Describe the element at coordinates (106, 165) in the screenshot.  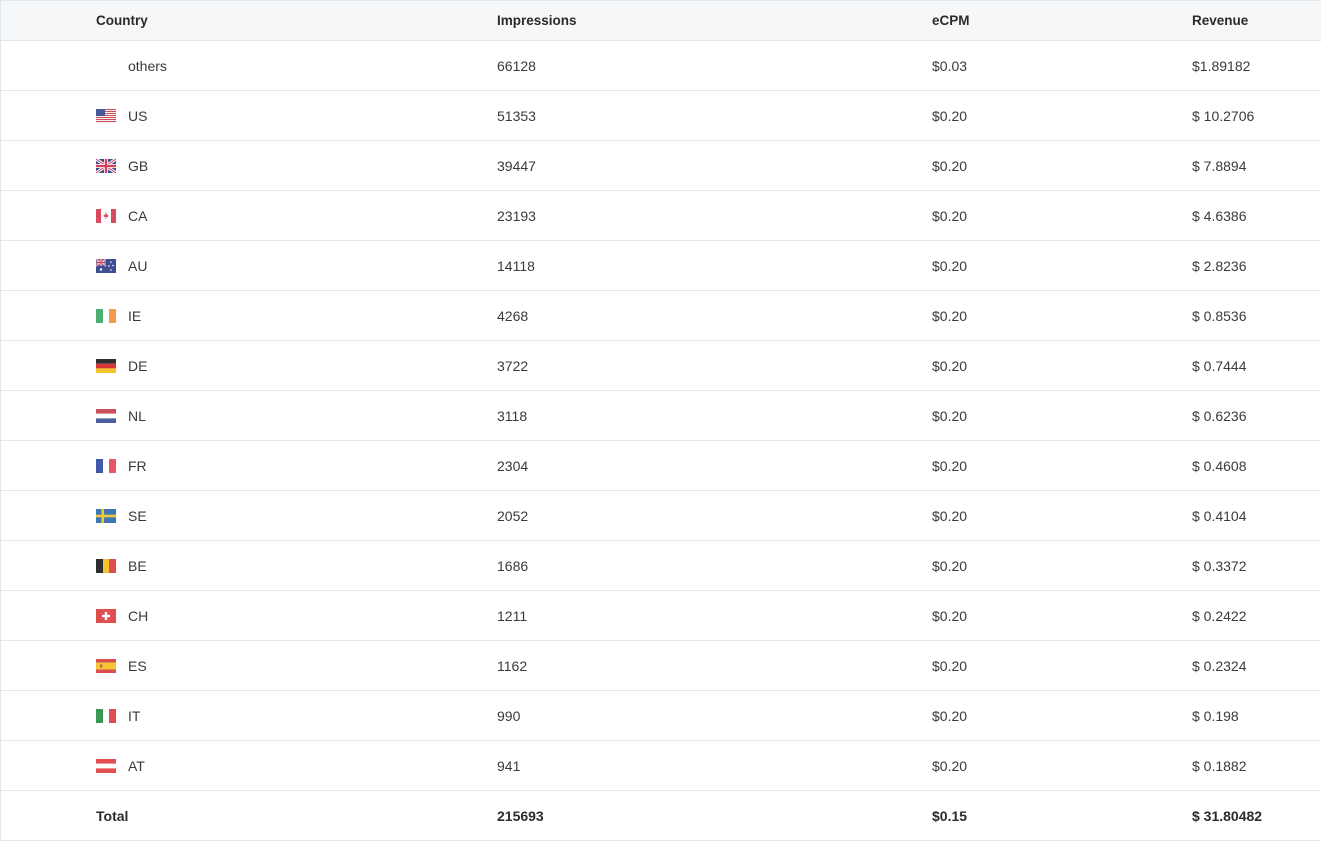
I see `gb-flag-icon` at that location.